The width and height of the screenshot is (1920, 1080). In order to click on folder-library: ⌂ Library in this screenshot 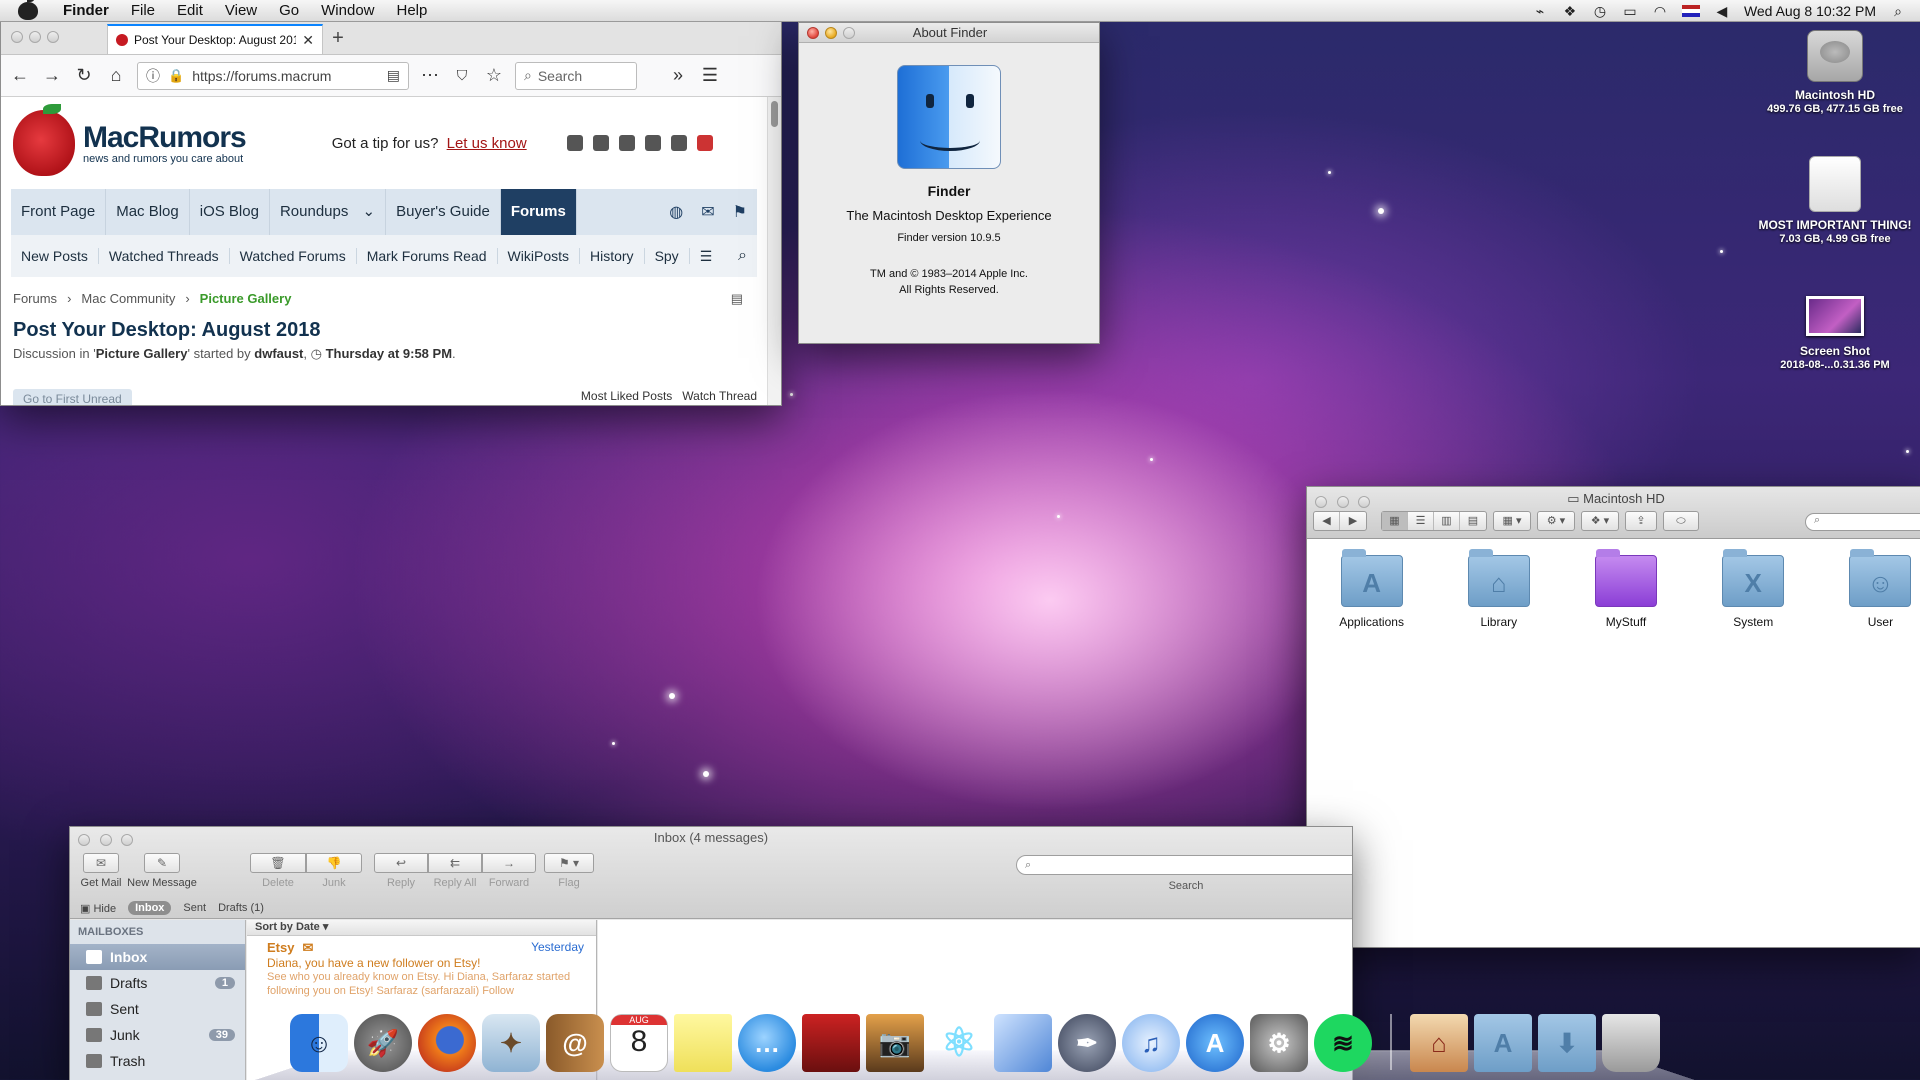, I will do `click(1498, 589)`.